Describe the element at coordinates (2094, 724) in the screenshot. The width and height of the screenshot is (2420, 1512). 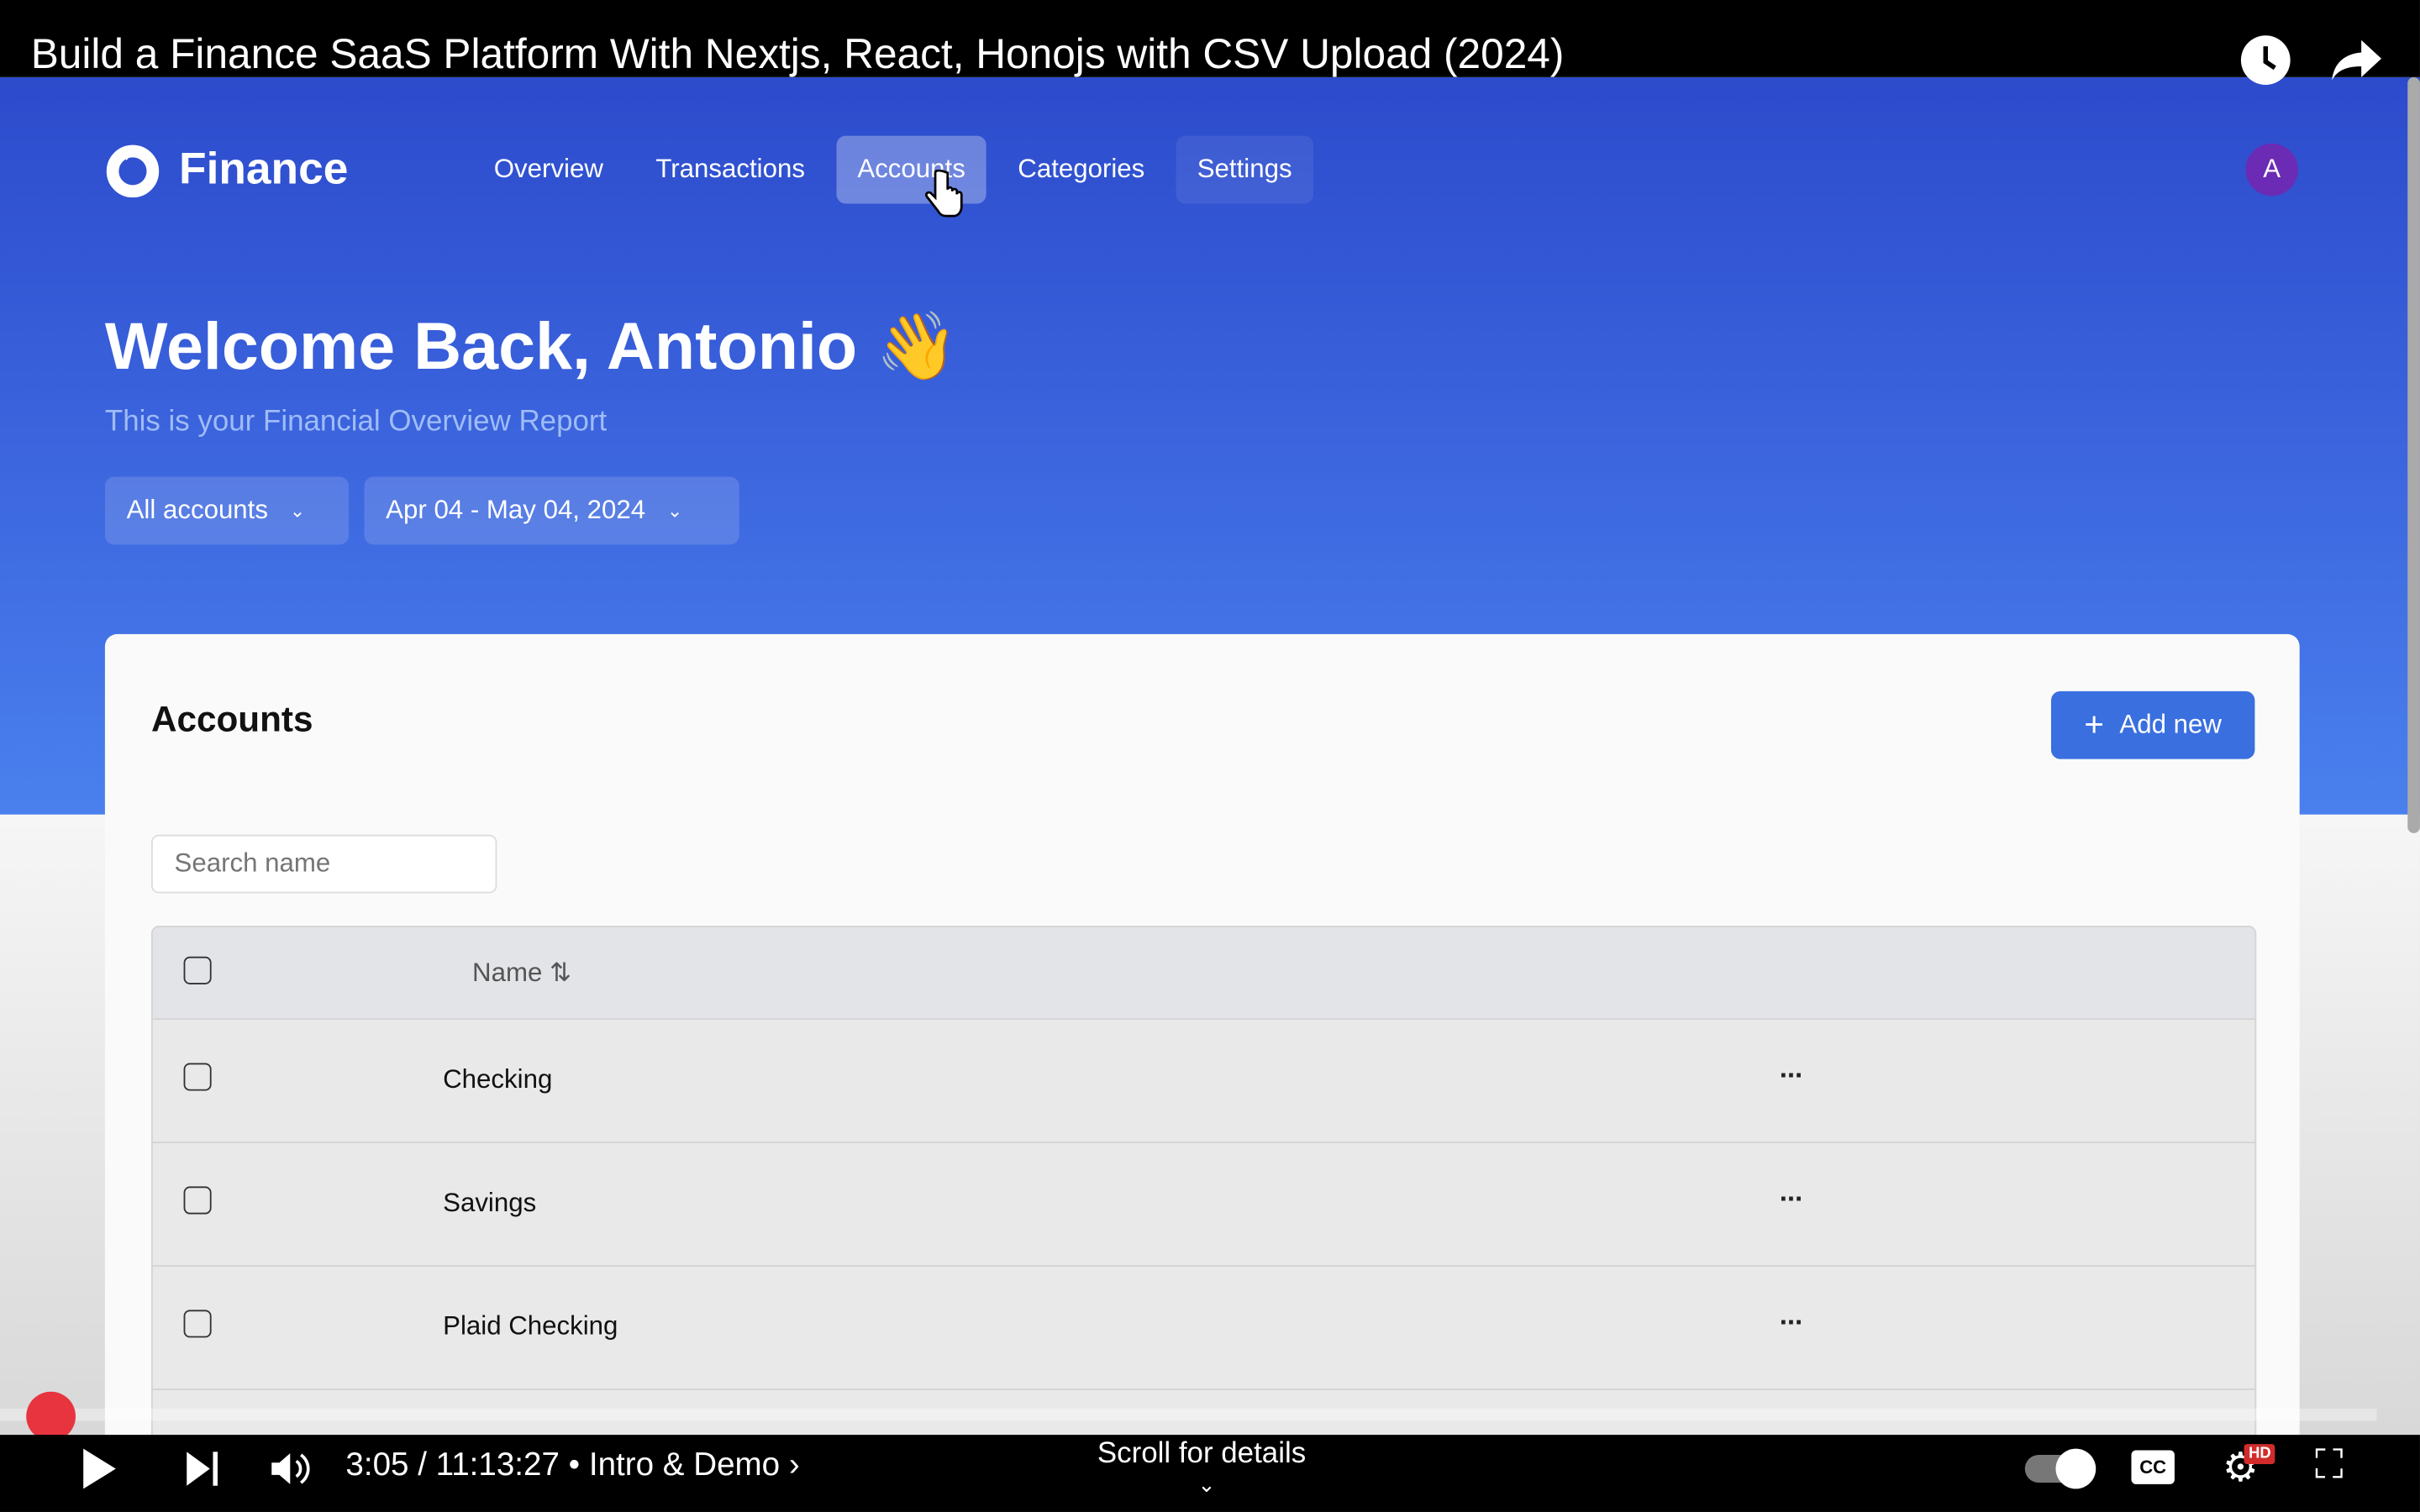
I see `plus-icon: +` at that location.